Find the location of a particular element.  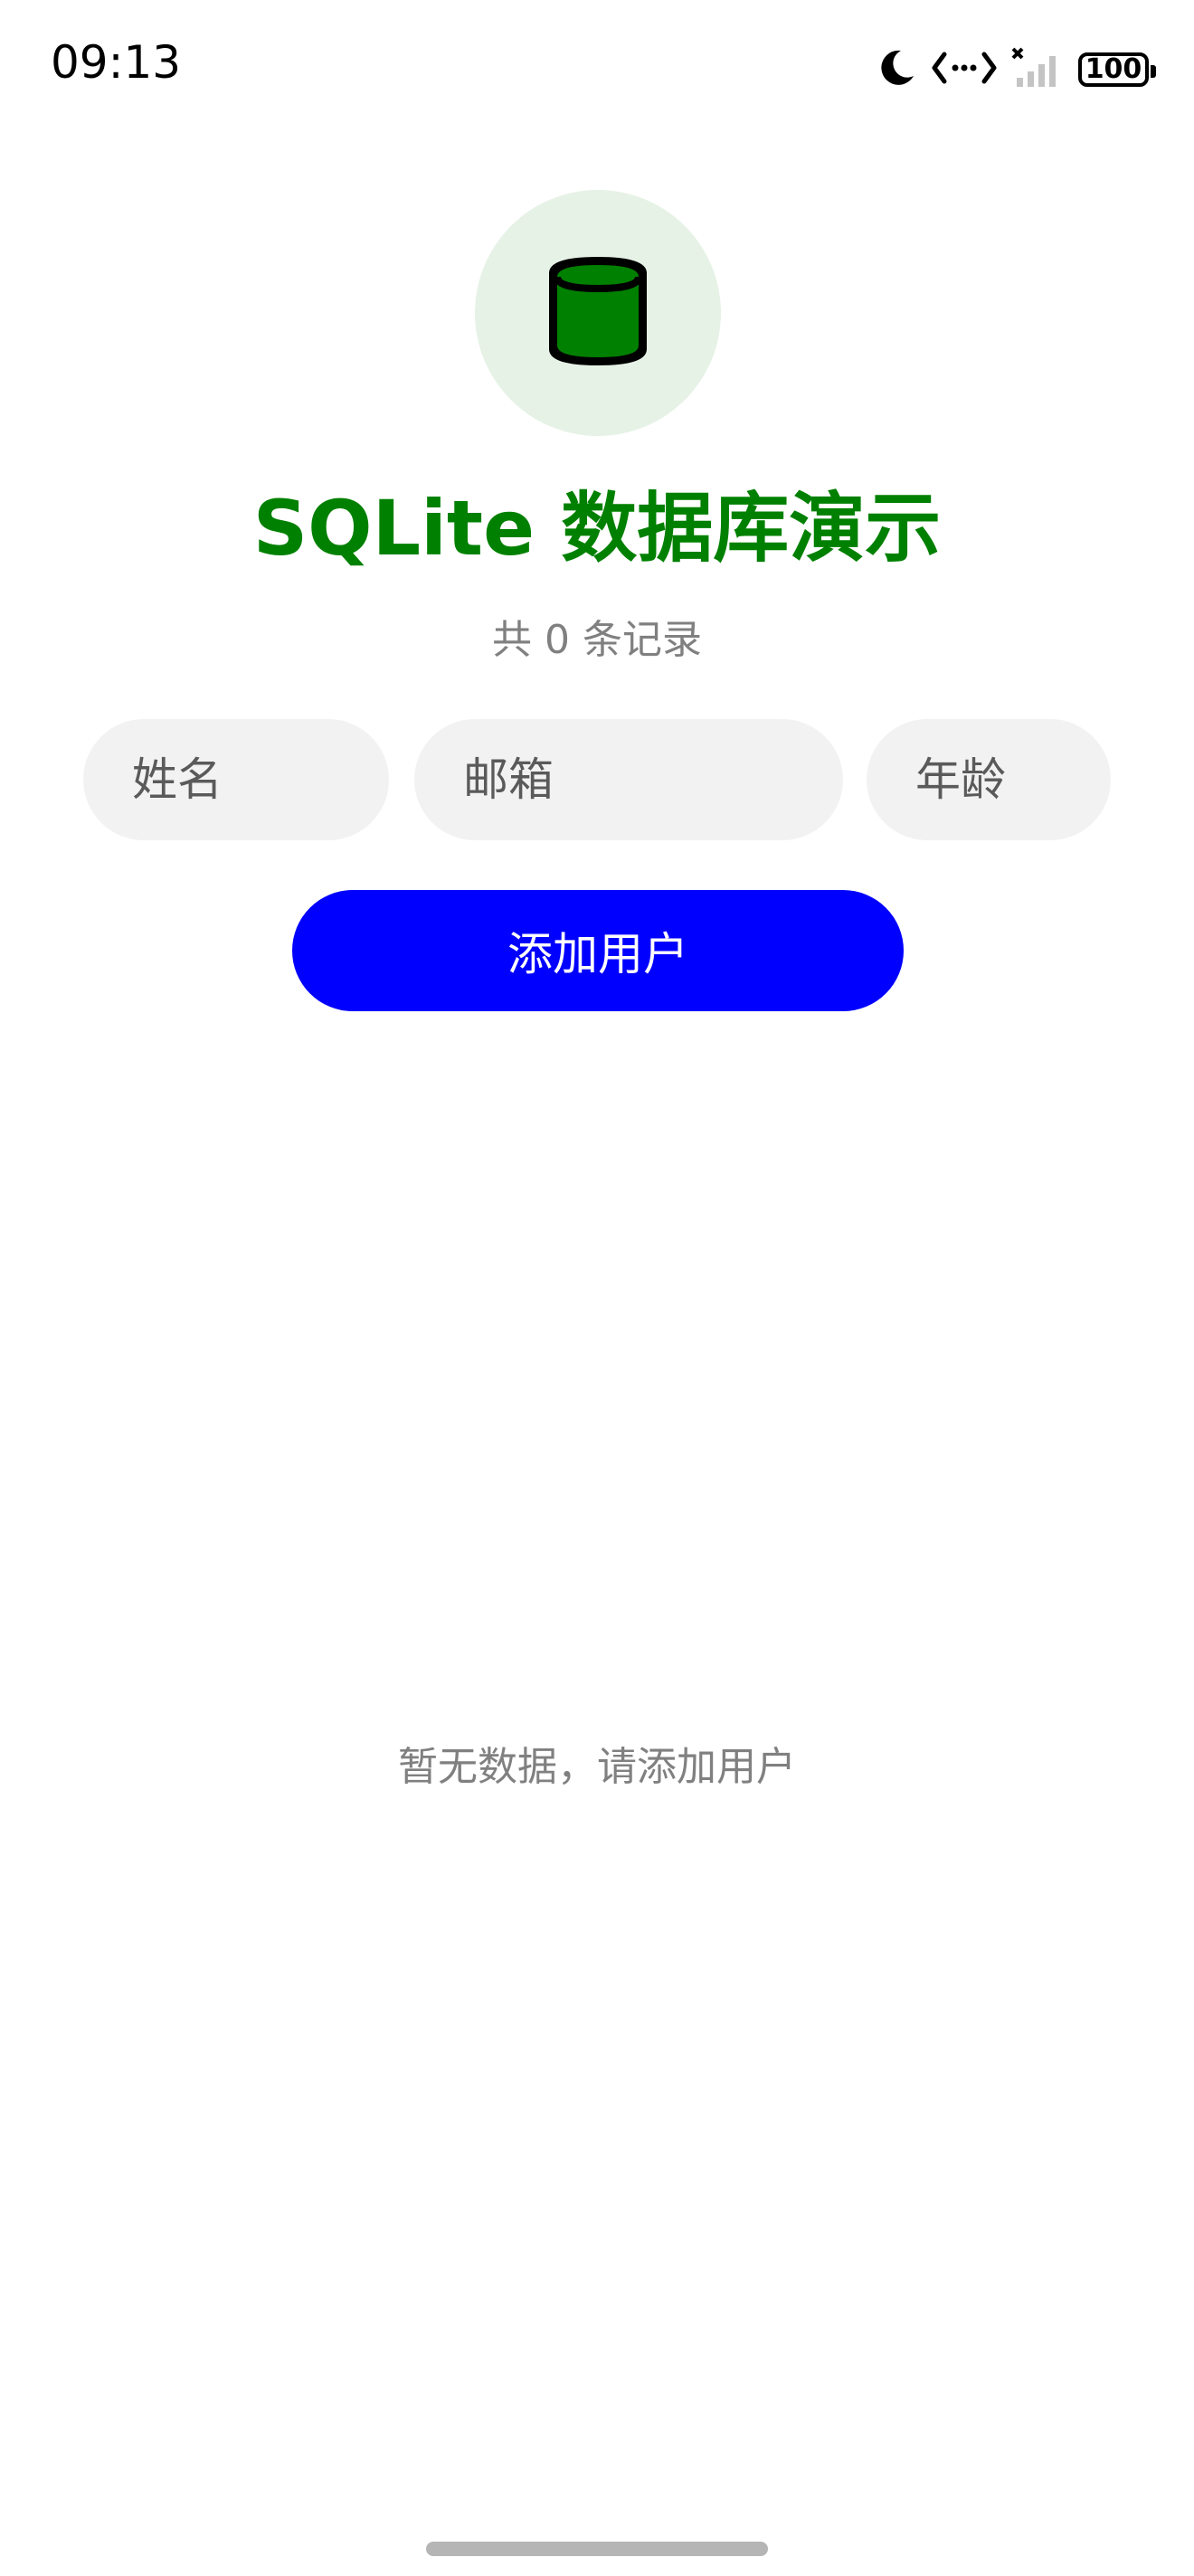

signal-icon is located at coordinates (1037, 70).